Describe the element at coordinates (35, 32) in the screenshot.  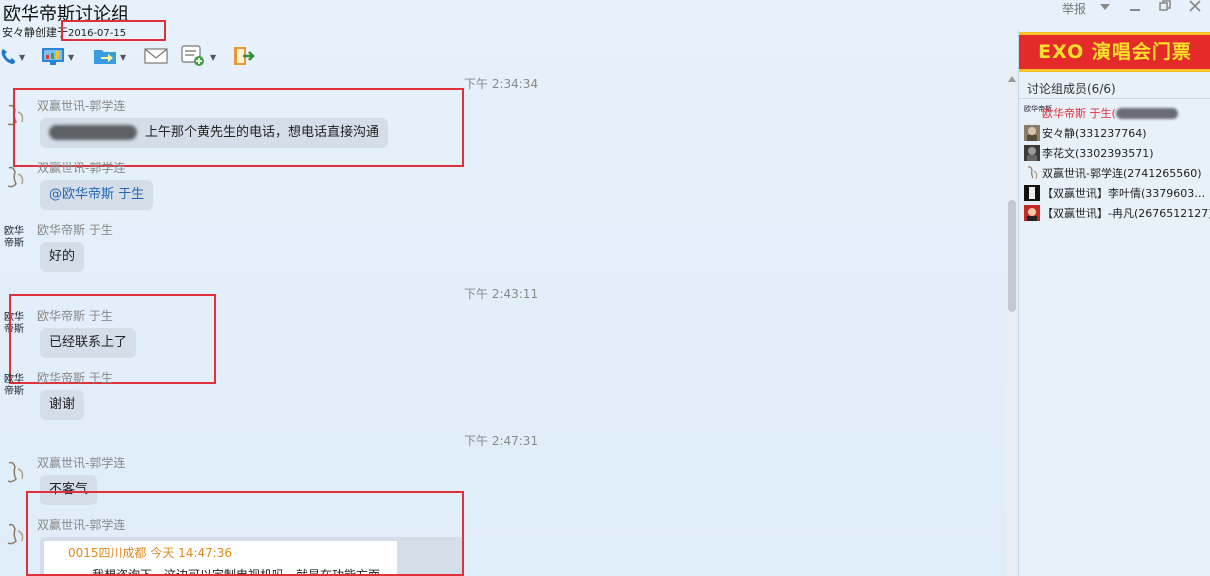
I see `creator-text: 安々静创建于` at that location.